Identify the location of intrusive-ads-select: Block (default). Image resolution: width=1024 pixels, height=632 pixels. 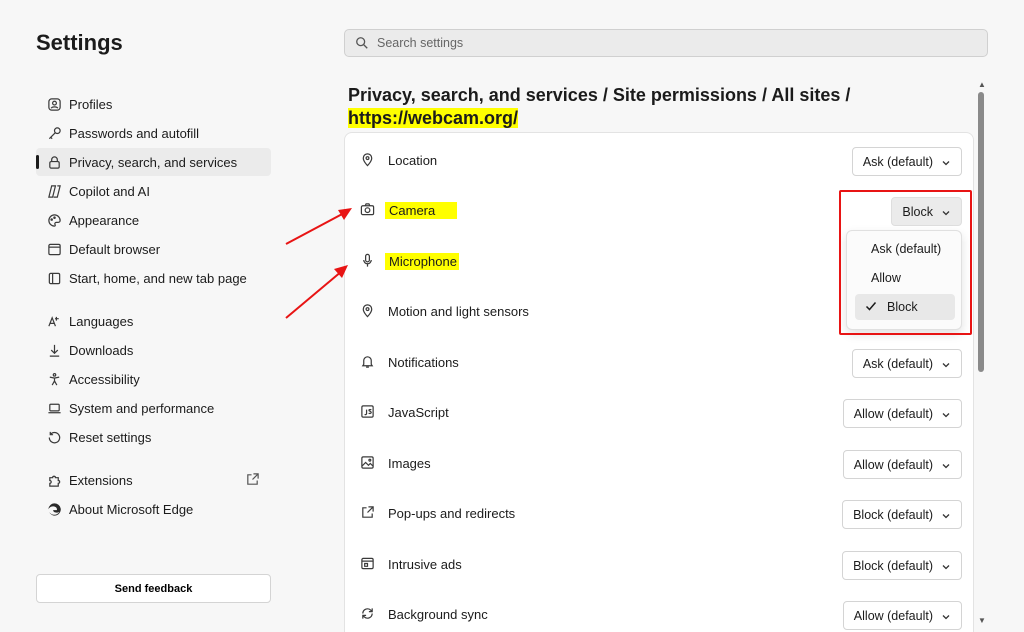
(902, 565).